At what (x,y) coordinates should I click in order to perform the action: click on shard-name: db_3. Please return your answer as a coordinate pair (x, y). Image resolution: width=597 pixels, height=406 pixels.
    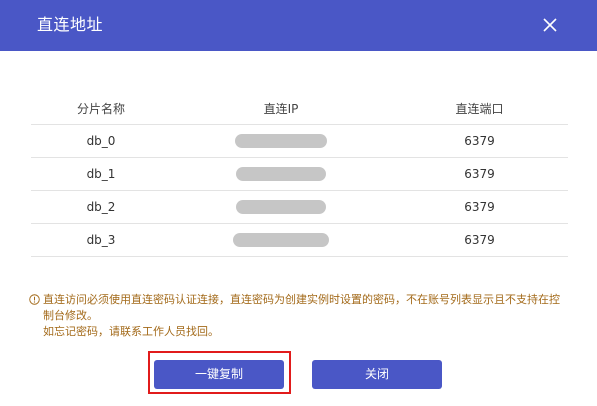
    Looking at the image, I should click on (101, 240).